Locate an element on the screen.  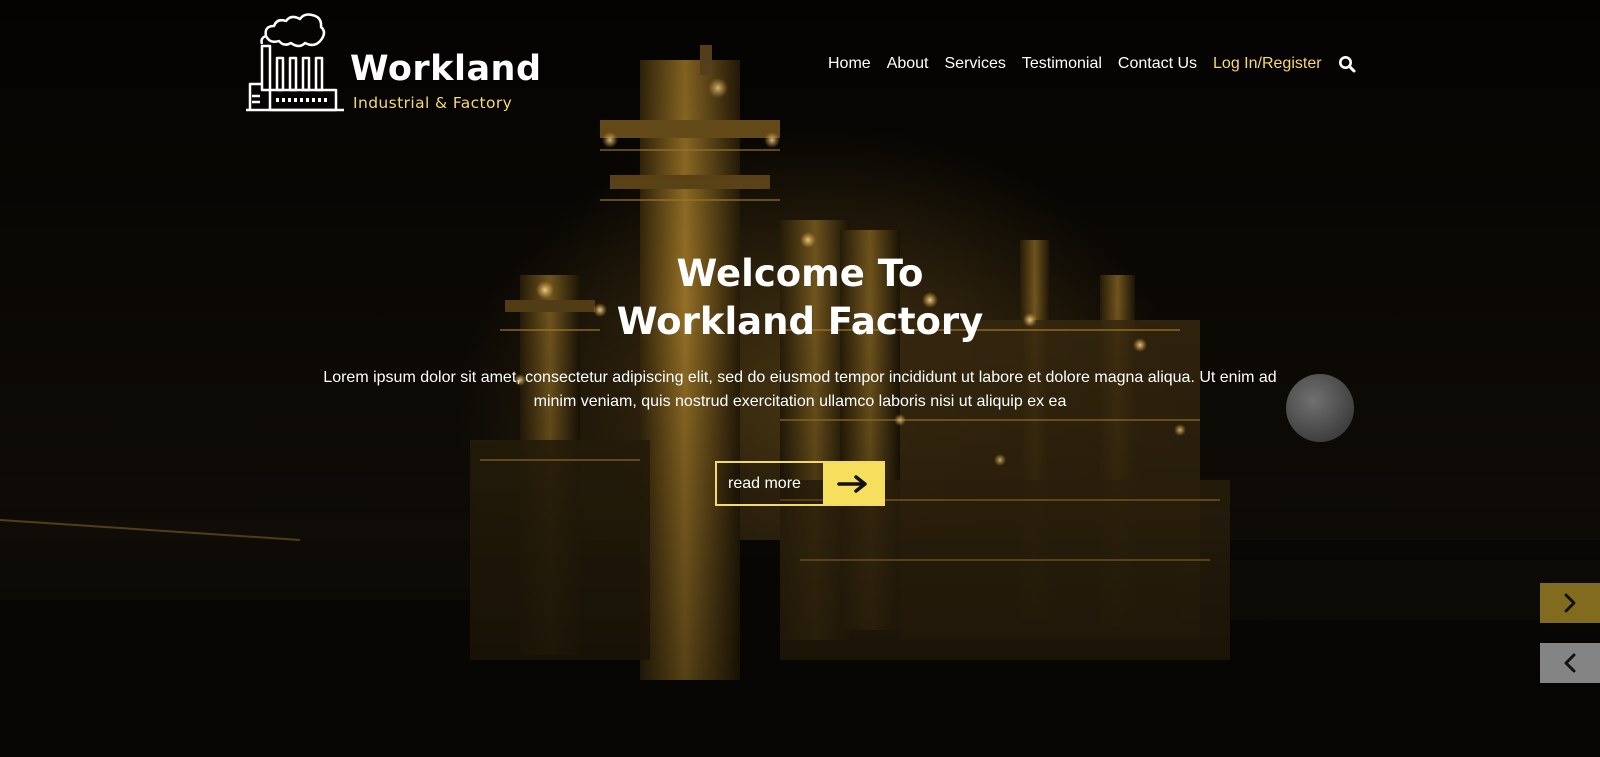
chevron-right-icon is located at coordinates (1570, 603).